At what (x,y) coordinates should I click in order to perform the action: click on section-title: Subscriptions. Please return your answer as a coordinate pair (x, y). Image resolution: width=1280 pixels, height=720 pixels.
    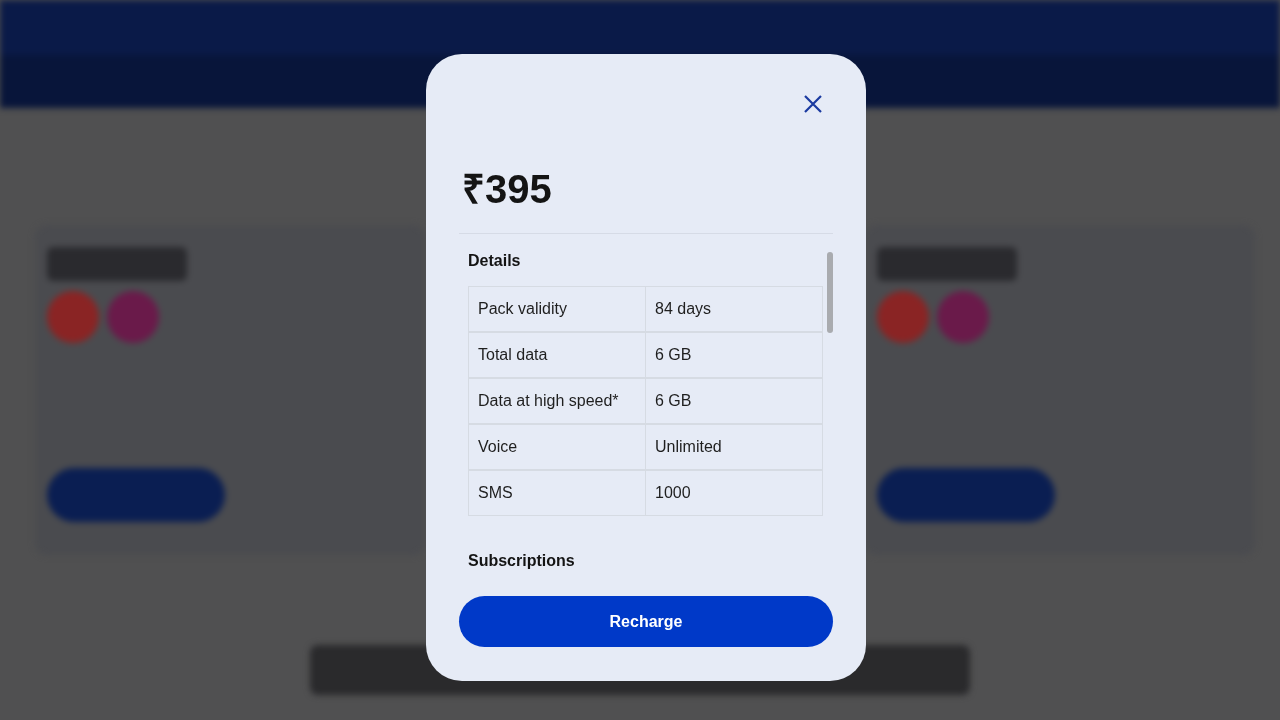
    Looking at the image, I should click on (522, 561).